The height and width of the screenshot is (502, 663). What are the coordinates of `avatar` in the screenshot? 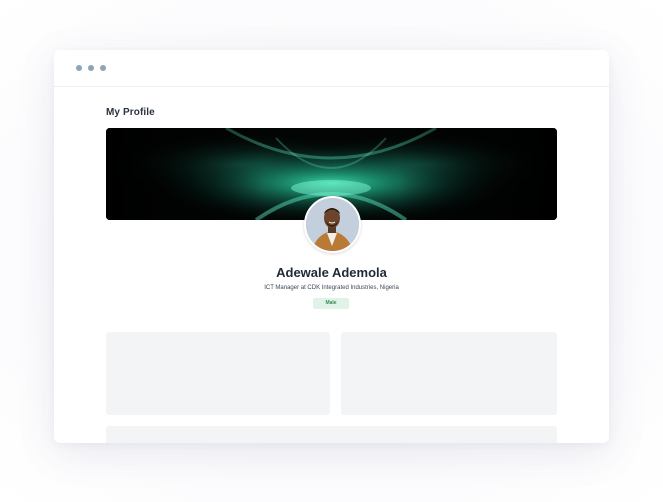 It's located at (332, 224).